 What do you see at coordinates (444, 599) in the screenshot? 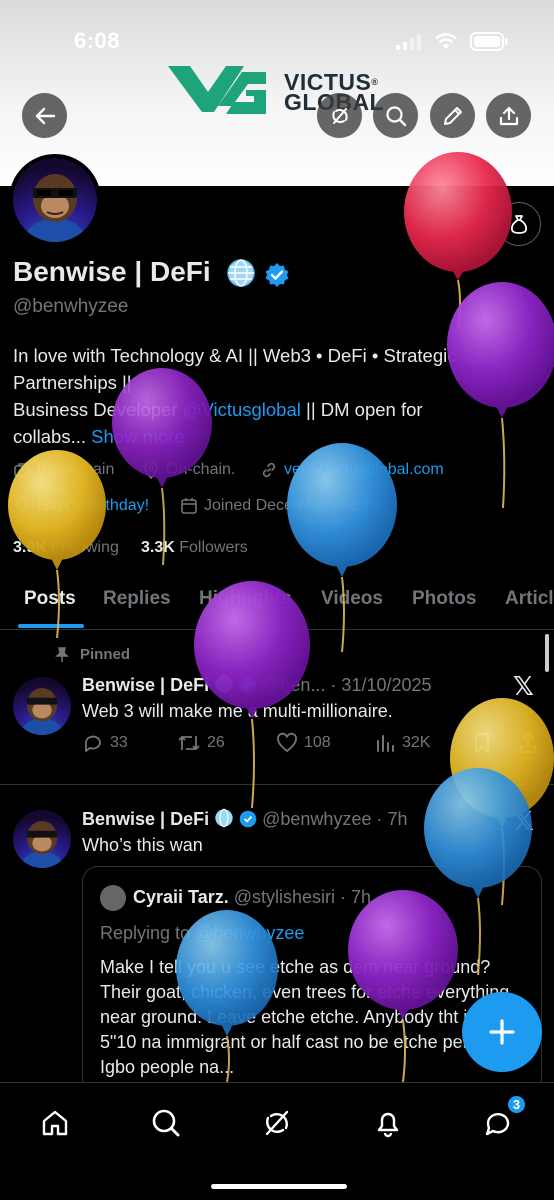
I see `tab-photos: Photos` at bounding box center [444, 599].